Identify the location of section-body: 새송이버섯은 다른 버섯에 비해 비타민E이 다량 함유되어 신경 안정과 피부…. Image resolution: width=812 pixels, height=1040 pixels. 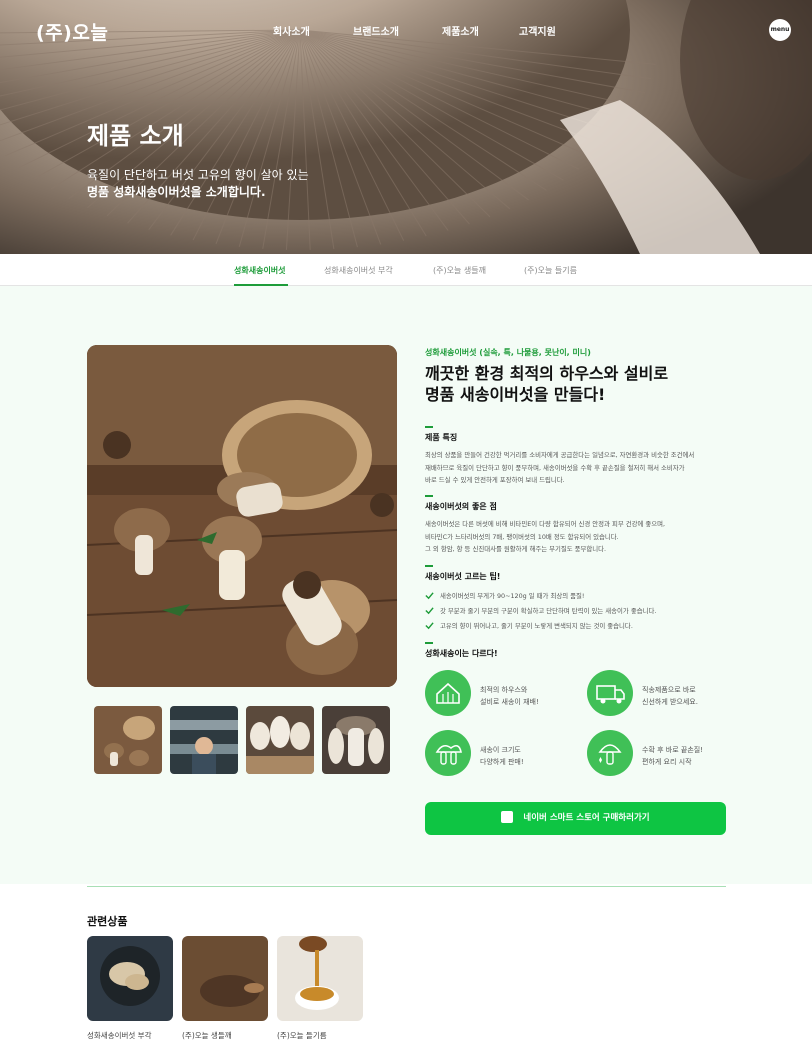
(545, 537).